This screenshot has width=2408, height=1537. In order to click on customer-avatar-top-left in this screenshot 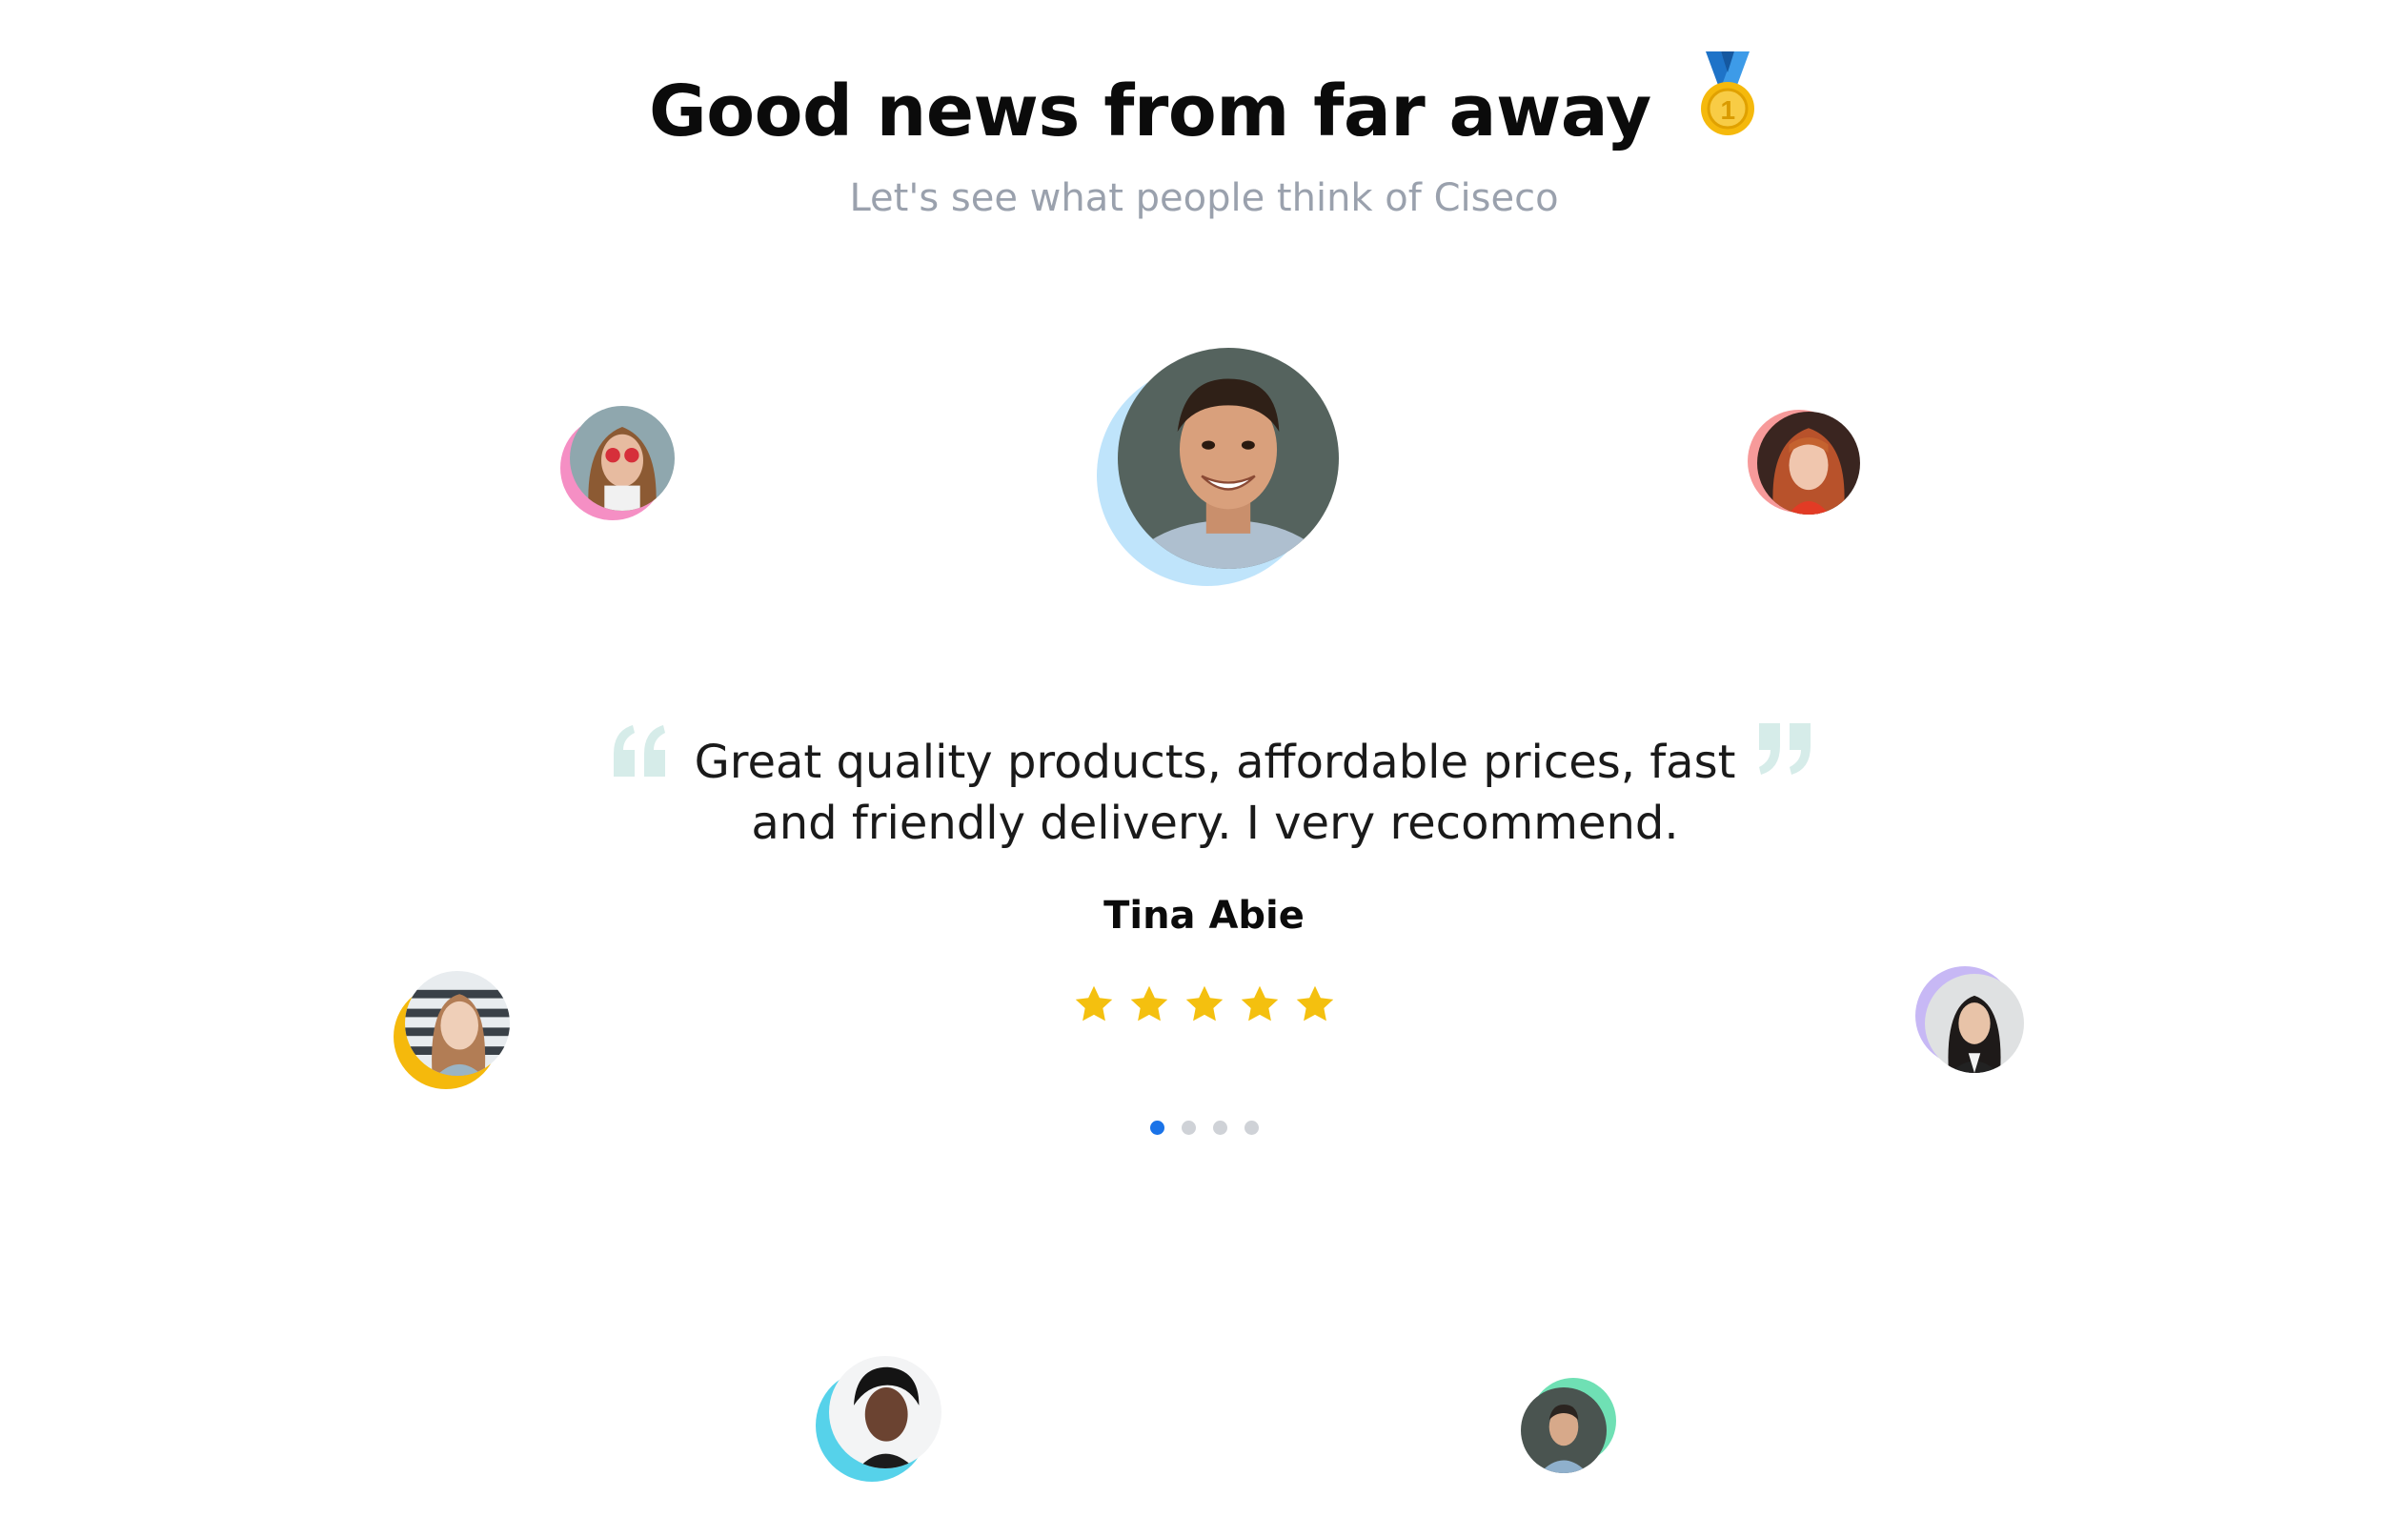, I will do `click(617, 463)`.